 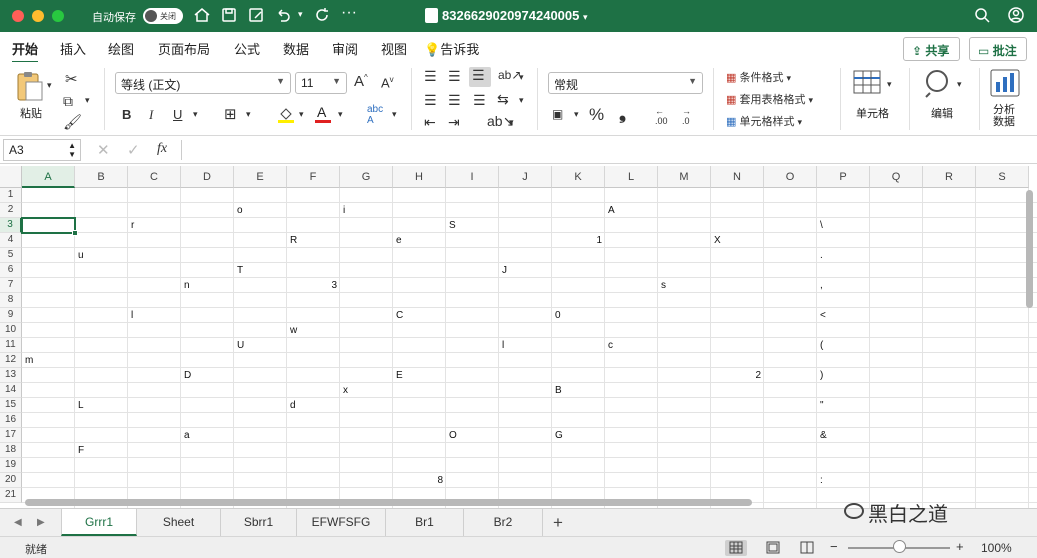 What do you see at coordinates (207, 177) in the screenshot?
I see `column-header: D` at bounding box center [207, 177].